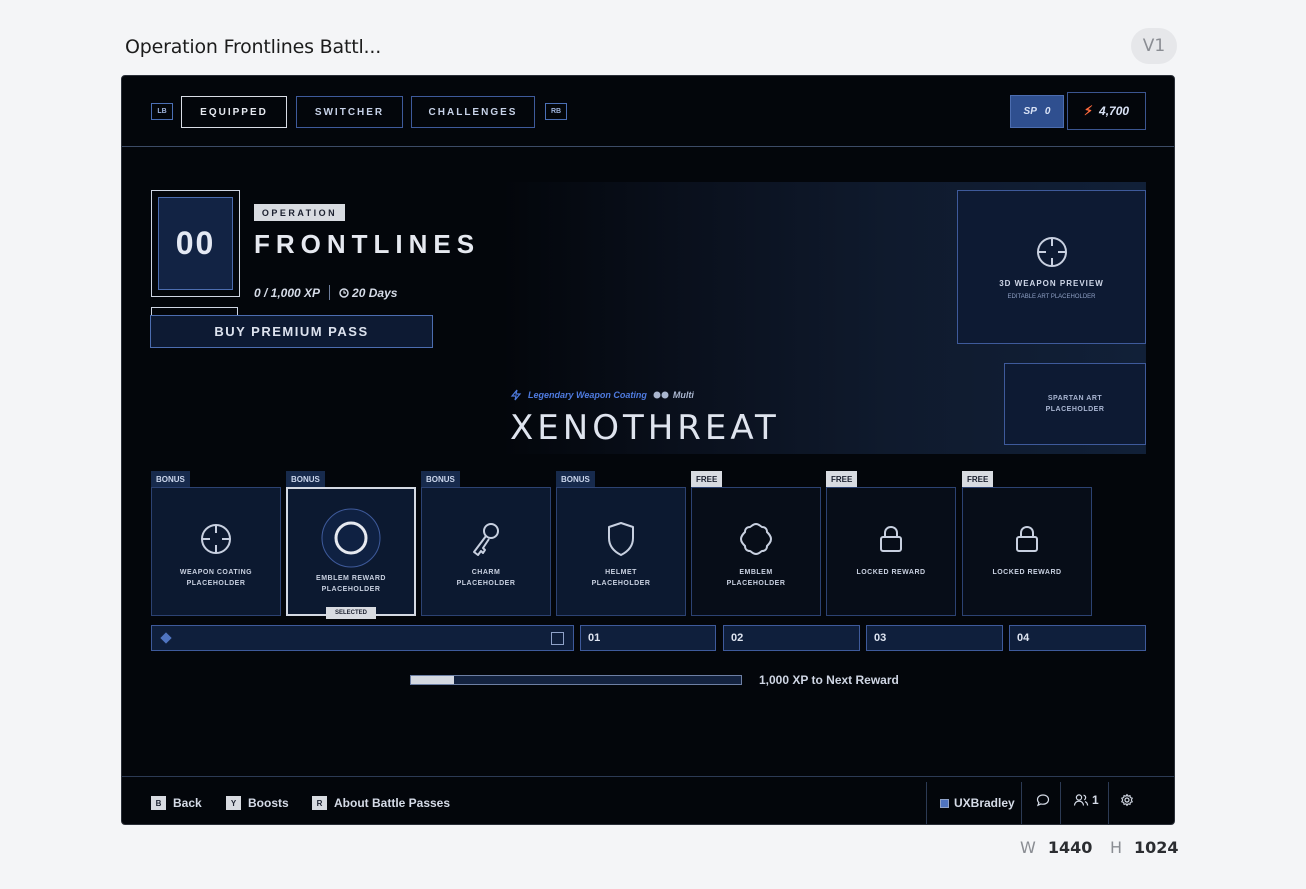 This screenshot has height=889, width=1306. I want to click on operation-tag: OPERATION, so click(299, 212).